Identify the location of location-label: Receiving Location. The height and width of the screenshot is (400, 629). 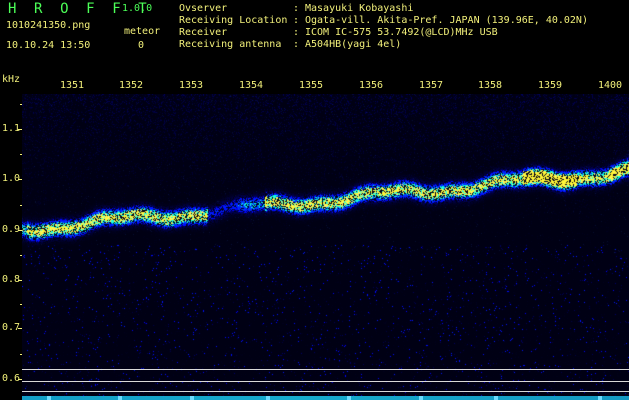
(233, 20).